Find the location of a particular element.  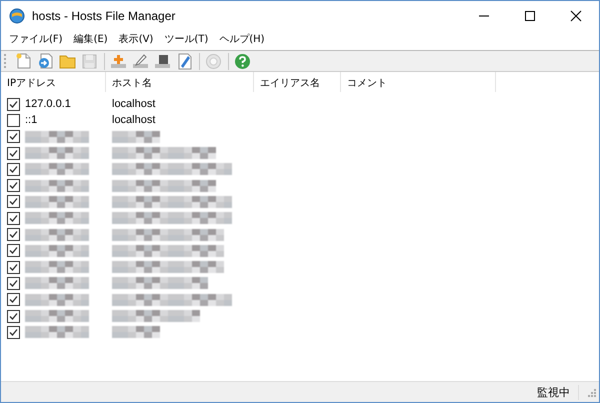

column-header: コメント is located at coordinates (418, 82).